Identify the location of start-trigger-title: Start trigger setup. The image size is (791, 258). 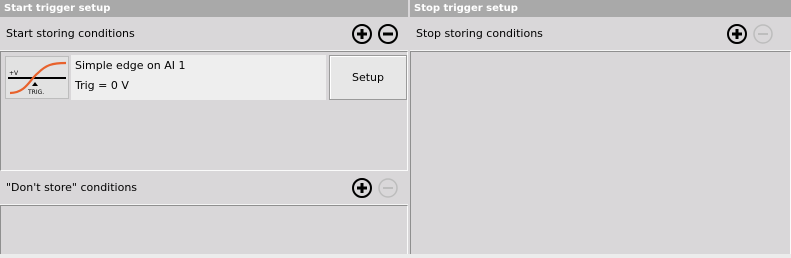
(204, 8).